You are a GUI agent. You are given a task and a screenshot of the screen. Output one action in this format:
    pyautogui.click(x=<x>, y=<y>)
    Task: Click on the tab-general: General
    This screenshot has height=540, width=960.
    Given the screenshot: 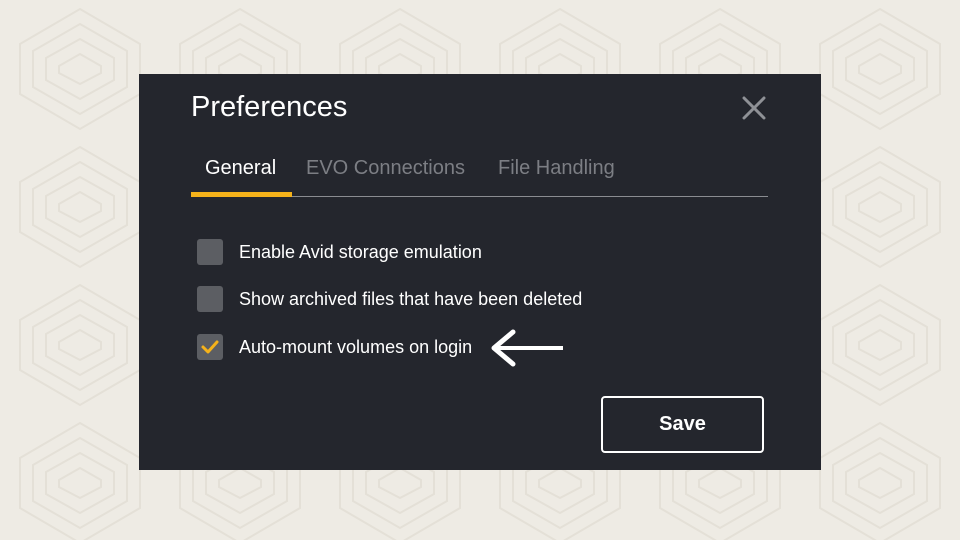 What is the action you would take?
    pyautogui.click(x=240, y=174)
    